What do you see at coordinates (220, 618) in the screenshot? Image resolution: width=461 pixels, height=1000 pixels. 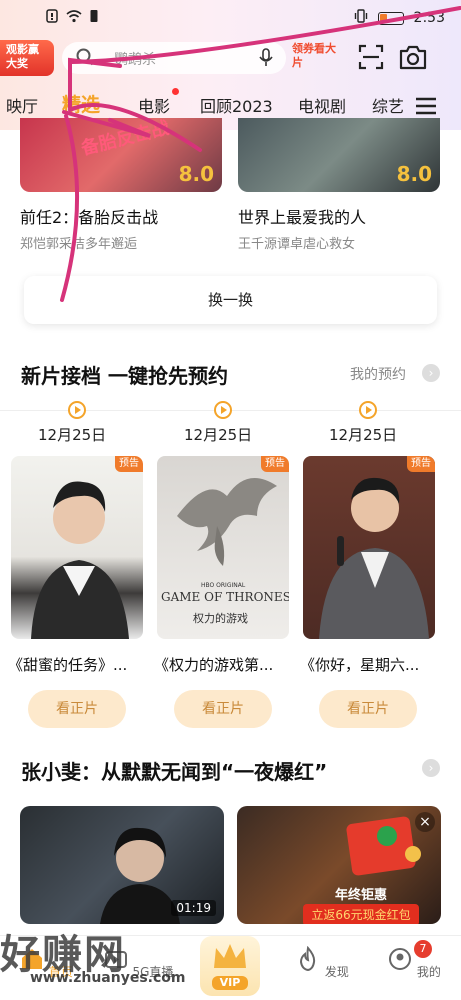 I see `poster-subtitle: 权力的游戏` at bounding box center [220, 618].